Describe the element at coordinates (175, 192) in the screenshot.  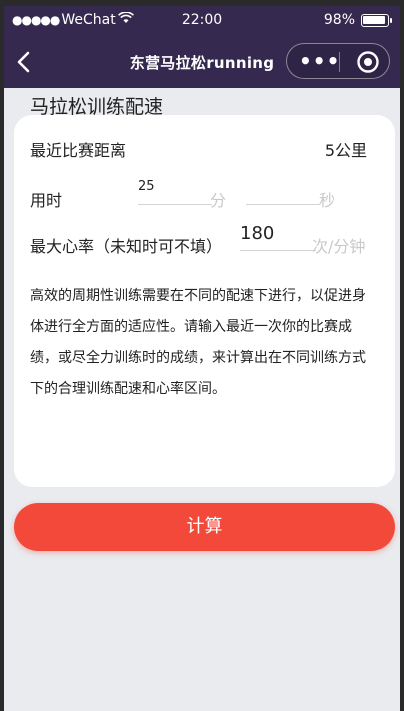
I see `minutes-input: 25` at that location.